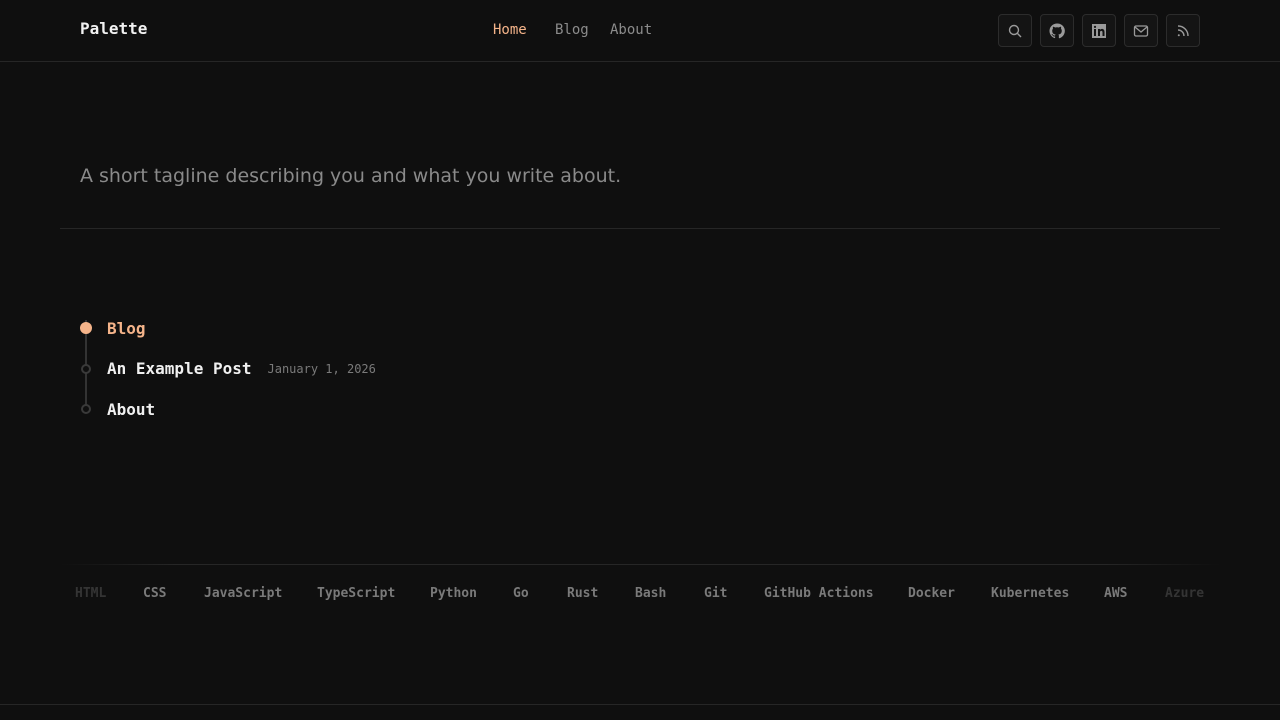 This screenshot has width=1280, height=720. Describe the element at coordinates (640, 704) in the screenshot. I see `footer-divider` at that location.